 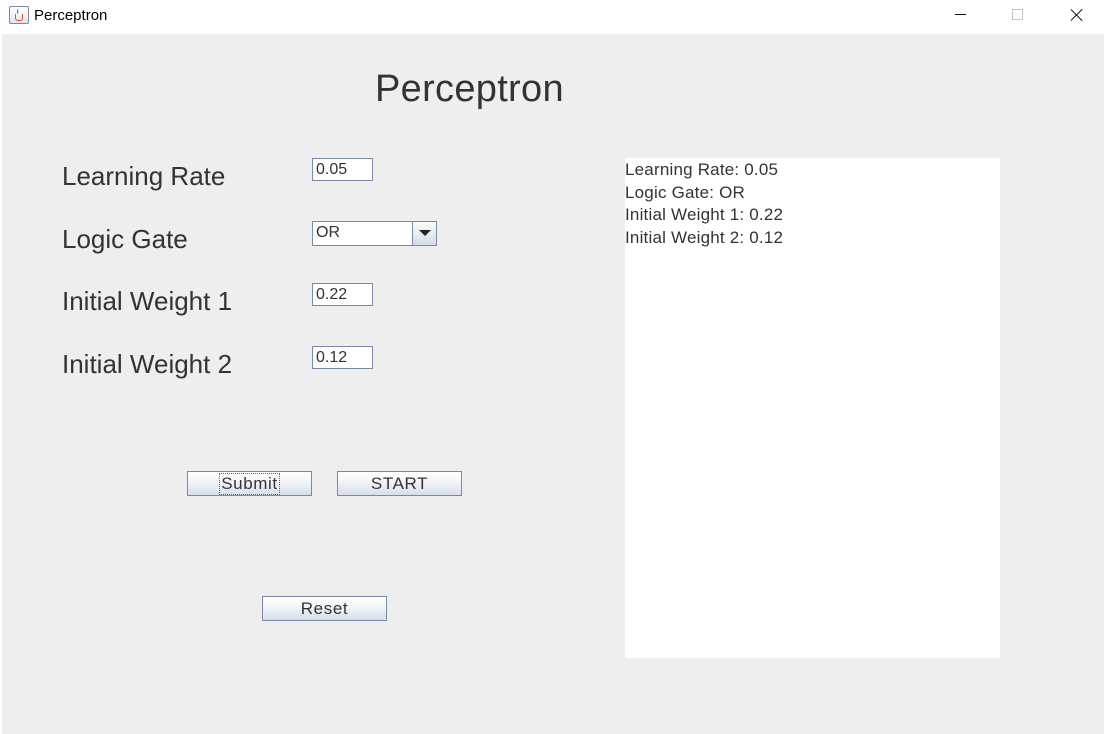 I want to click on submit-button: Submit, so click(x=249, y=483).